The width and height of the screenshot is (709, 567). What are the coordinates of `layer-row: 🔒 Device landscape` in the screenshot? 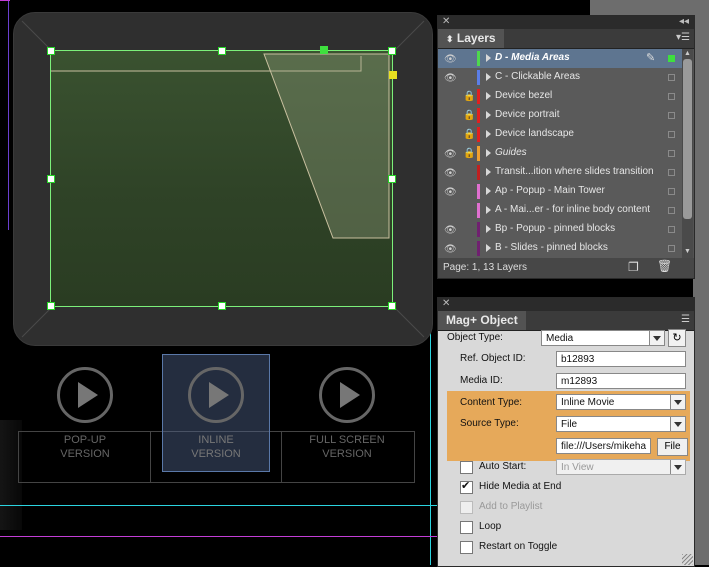 It's located at (560, 135).